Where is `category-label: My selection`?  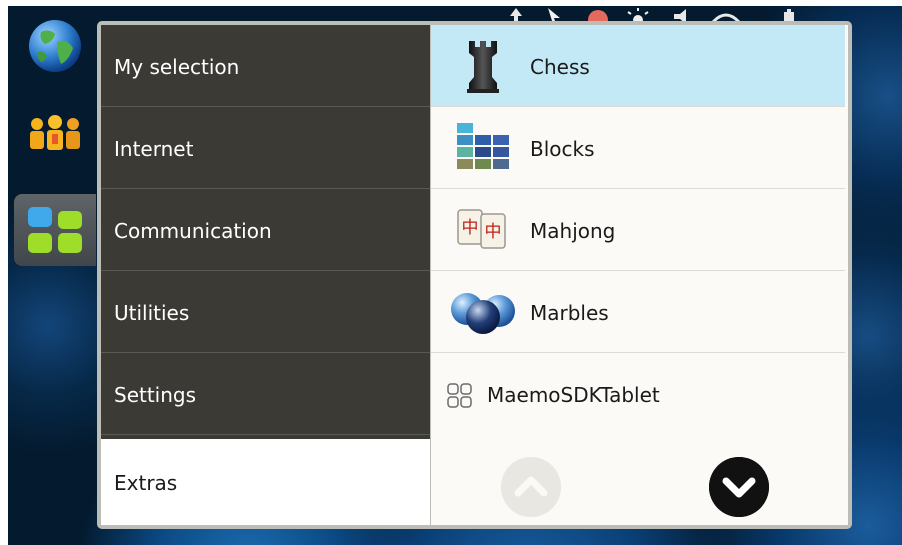 category-label: My selection is located at coordinates (177, 67).